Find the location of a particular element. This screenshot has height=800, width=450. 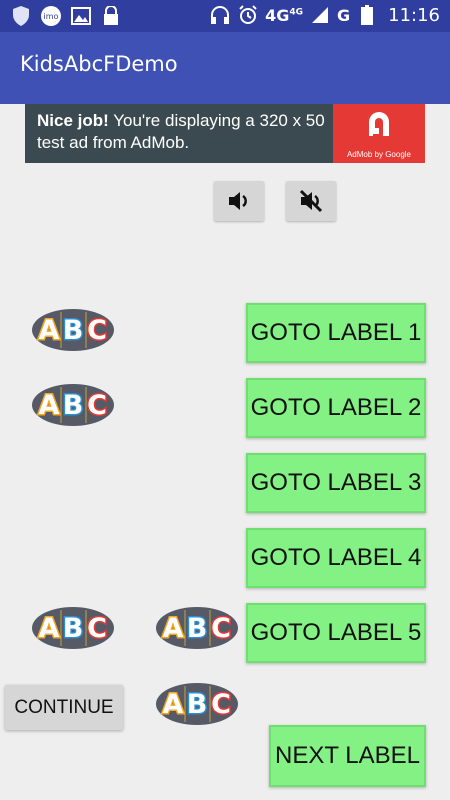

goto-label-1-button: GOTO LABEL 1 is located at coordinates (336, 333).